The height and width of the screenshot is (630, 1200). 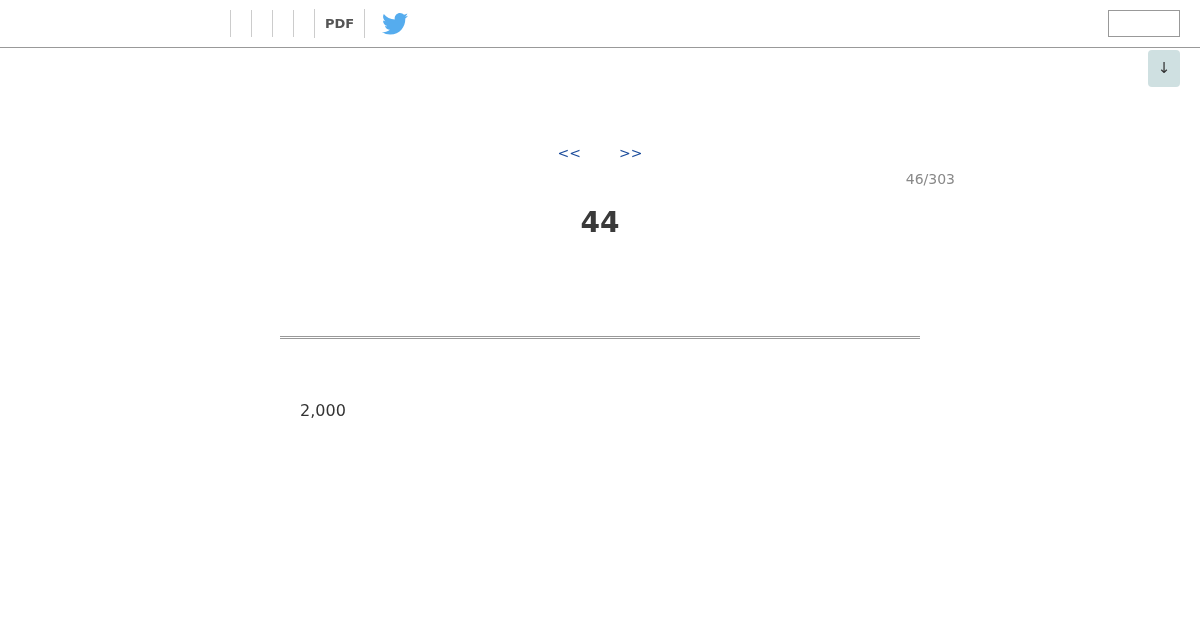 I want to click on body-text: 2,000, so click(x=323, y=410).